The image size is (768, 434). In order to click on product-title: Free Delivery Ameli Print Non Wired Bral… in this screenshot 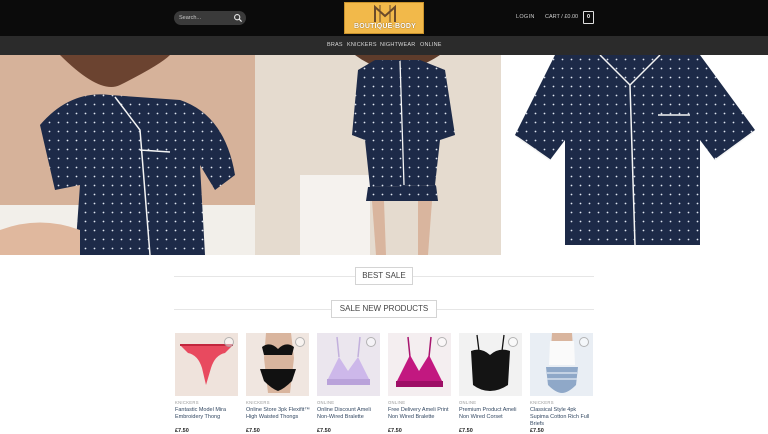, I will do `click(421, 414)`.